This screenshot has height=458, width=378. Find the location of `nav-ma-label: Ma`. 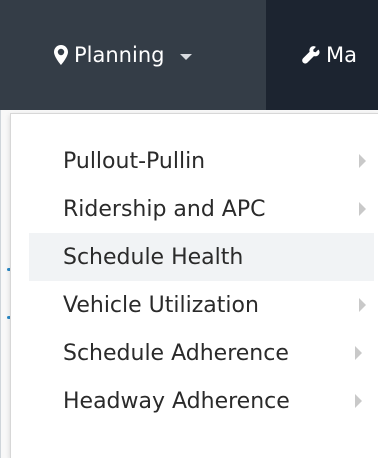

nav-ma-label: Ma is located at coordinates (341, 55).